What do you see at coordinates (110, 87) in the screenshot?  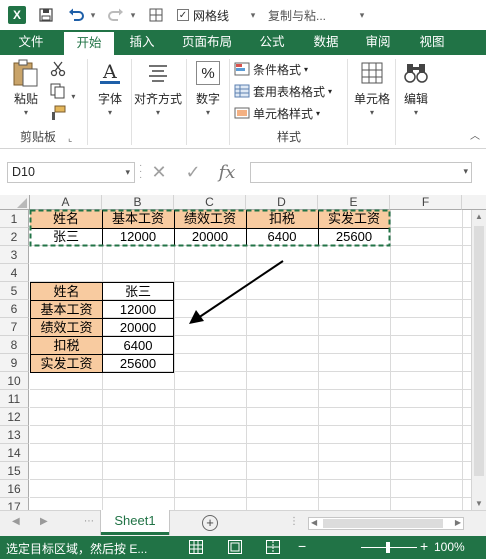 I see `font-button: A 字体 ▾` at bounding box center [110, 87].